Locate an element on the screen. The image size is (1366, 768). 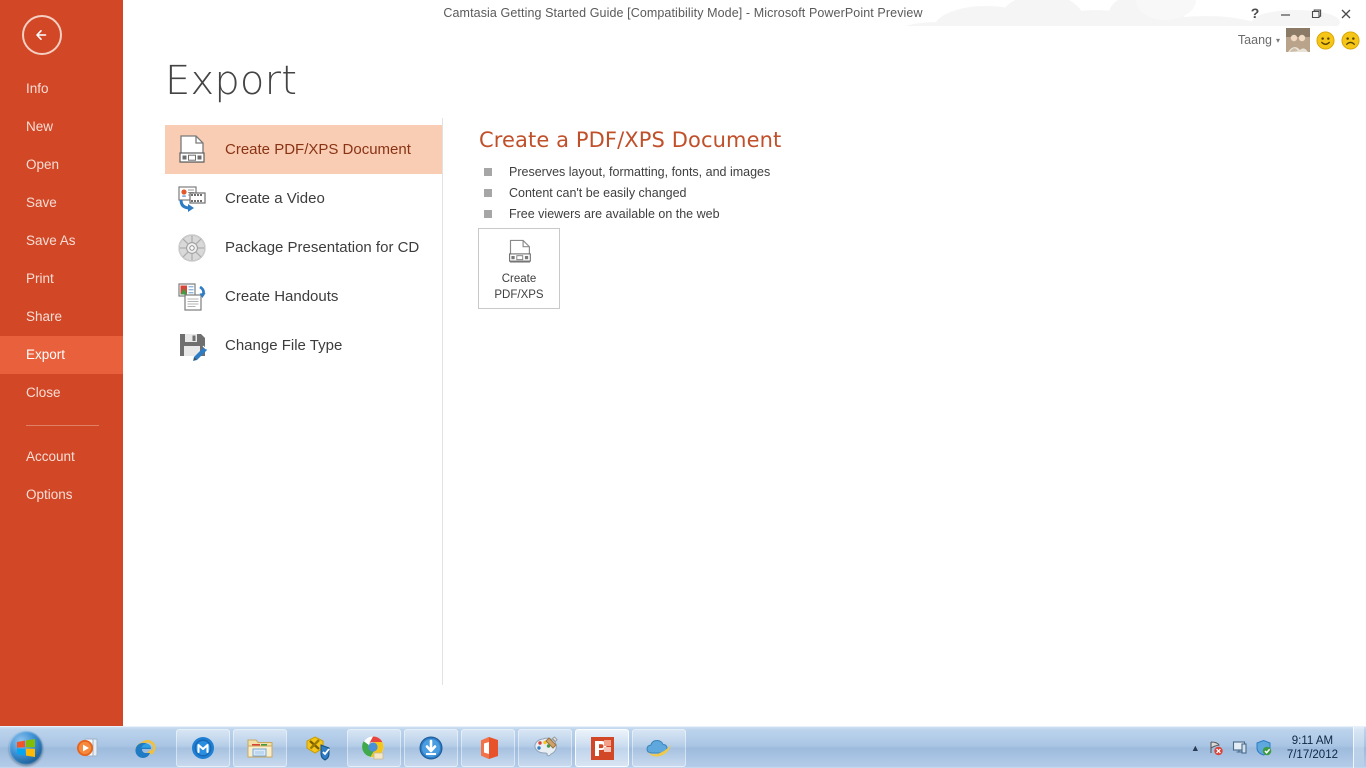
download-manager-icon is located at coordinates (431, 748).